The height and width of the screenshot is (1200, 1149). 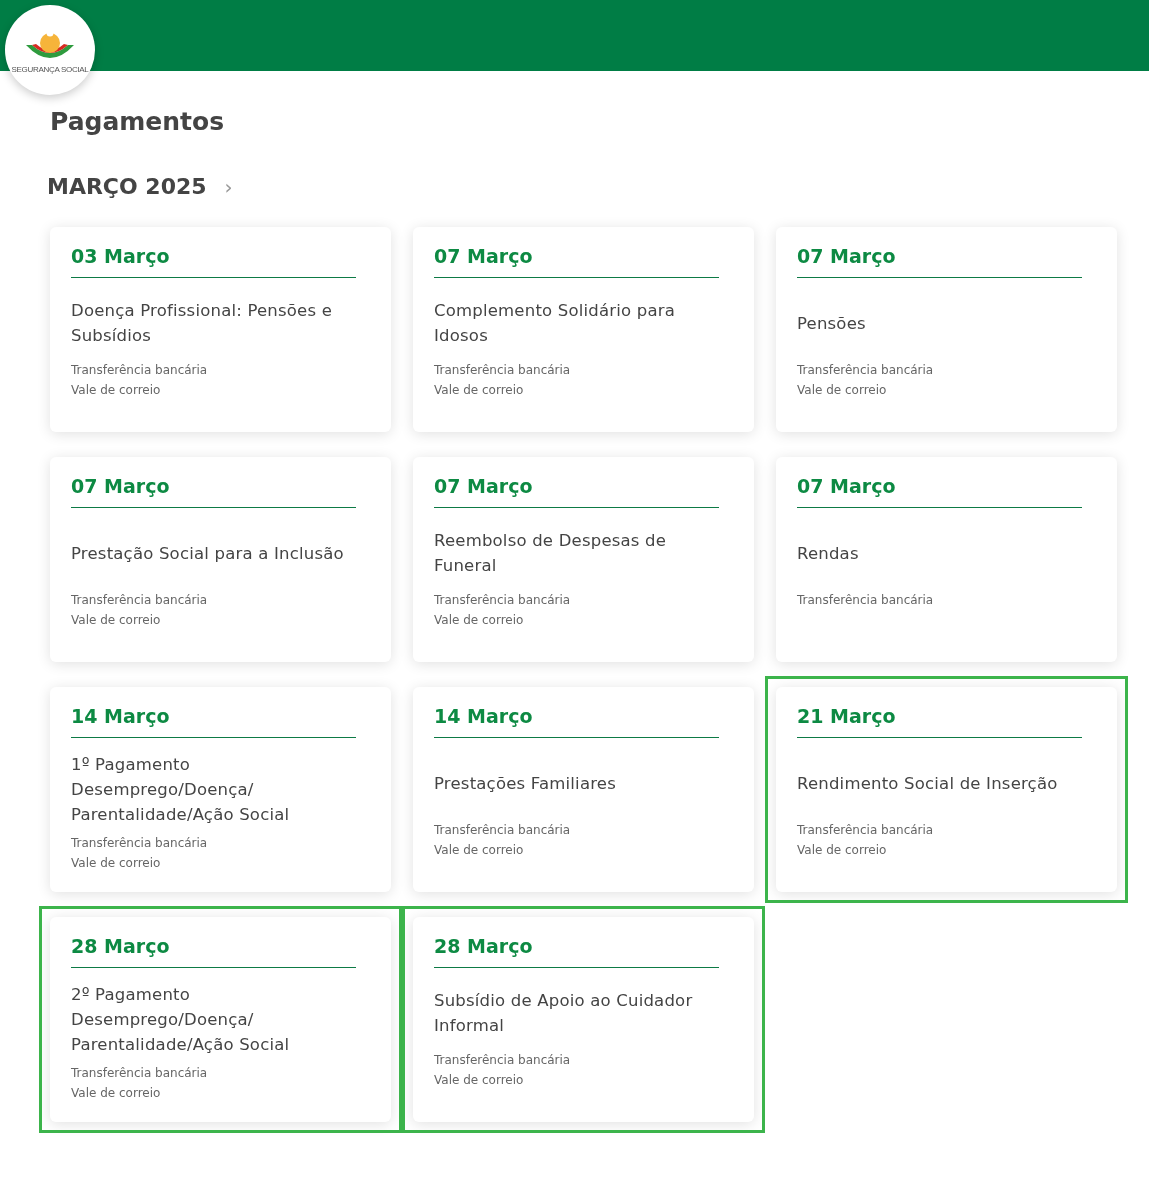 What do you see at coordinates (525, 783) in the screenshot?
I see `payment-title: Prestações Familiares` at bounding box center [525, 783].